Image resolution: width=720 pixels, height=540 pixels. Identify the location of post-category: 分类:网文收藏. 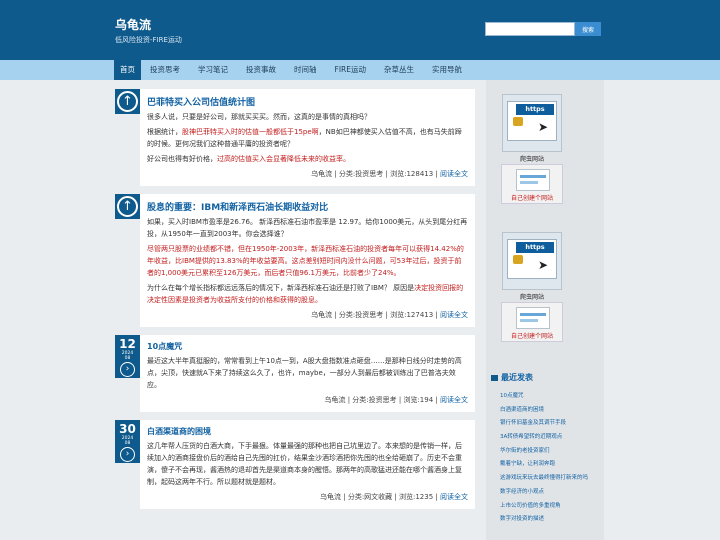
(370, 497).